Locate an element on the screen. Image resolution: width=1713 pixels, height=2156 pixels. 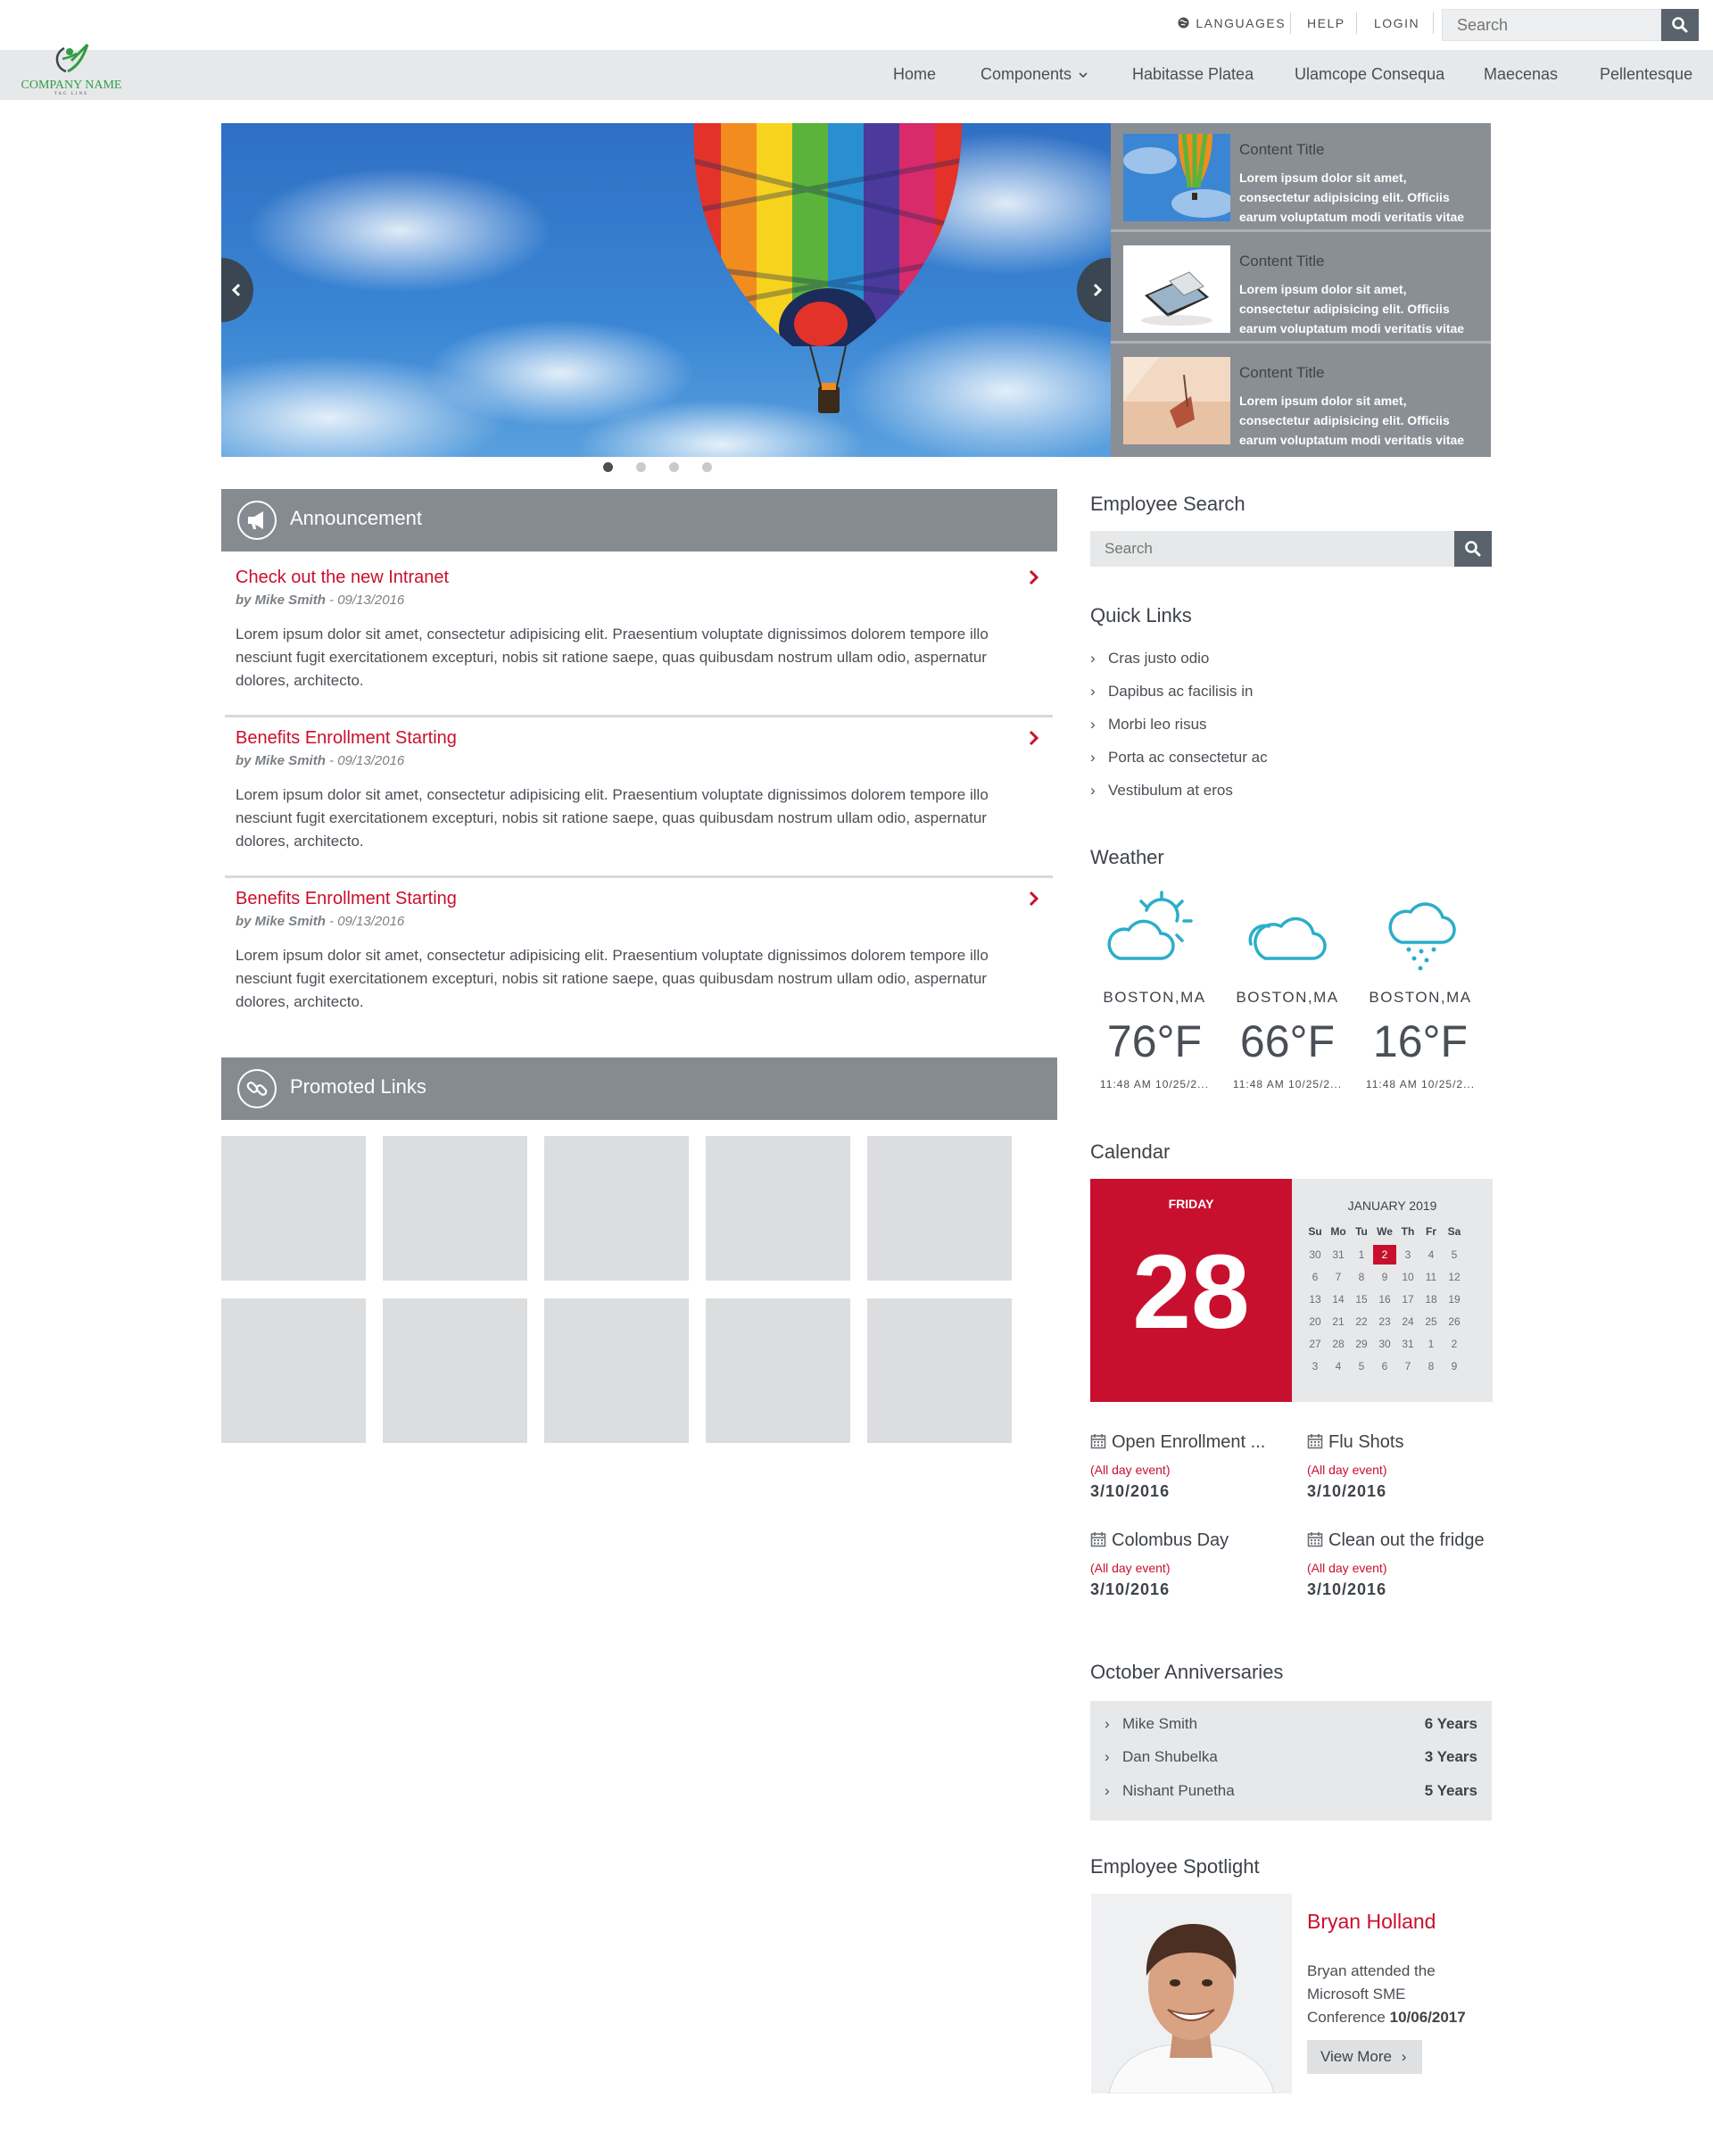
spotlight-name: Bryan Holland is located at coordinates (1371, 1922).